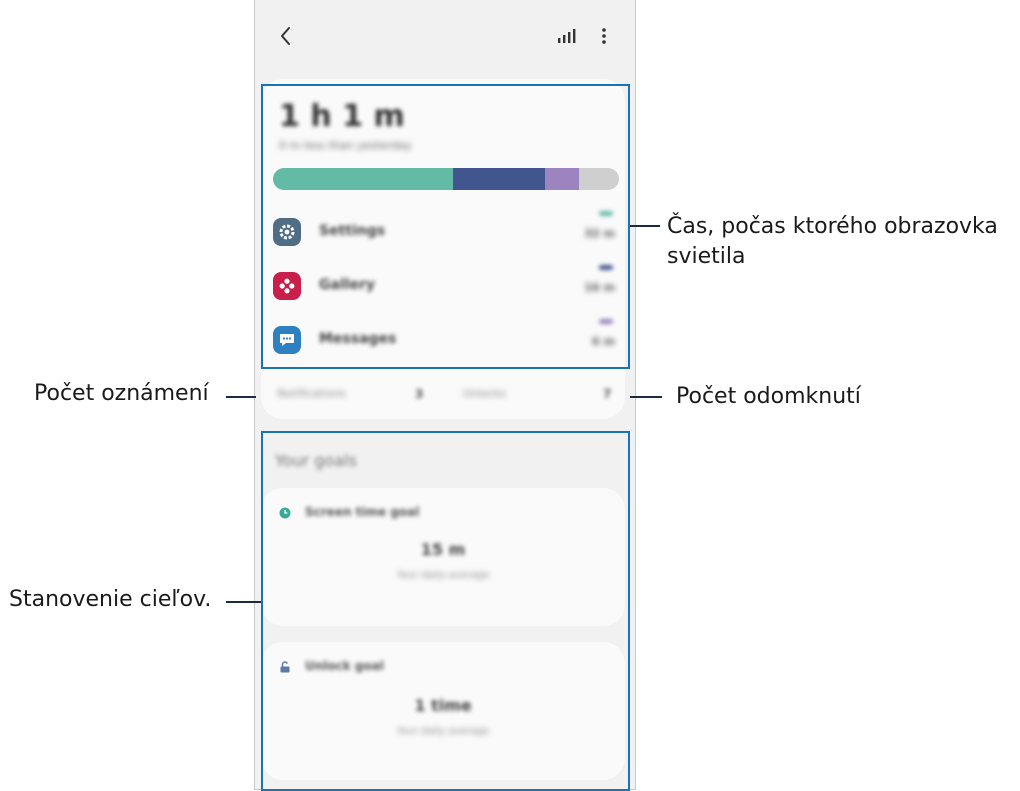 The image size is (1020, 791). Describe the element at coordinates (646, 397) in the screenshot. I see `unlocks-leader-line` at that location.